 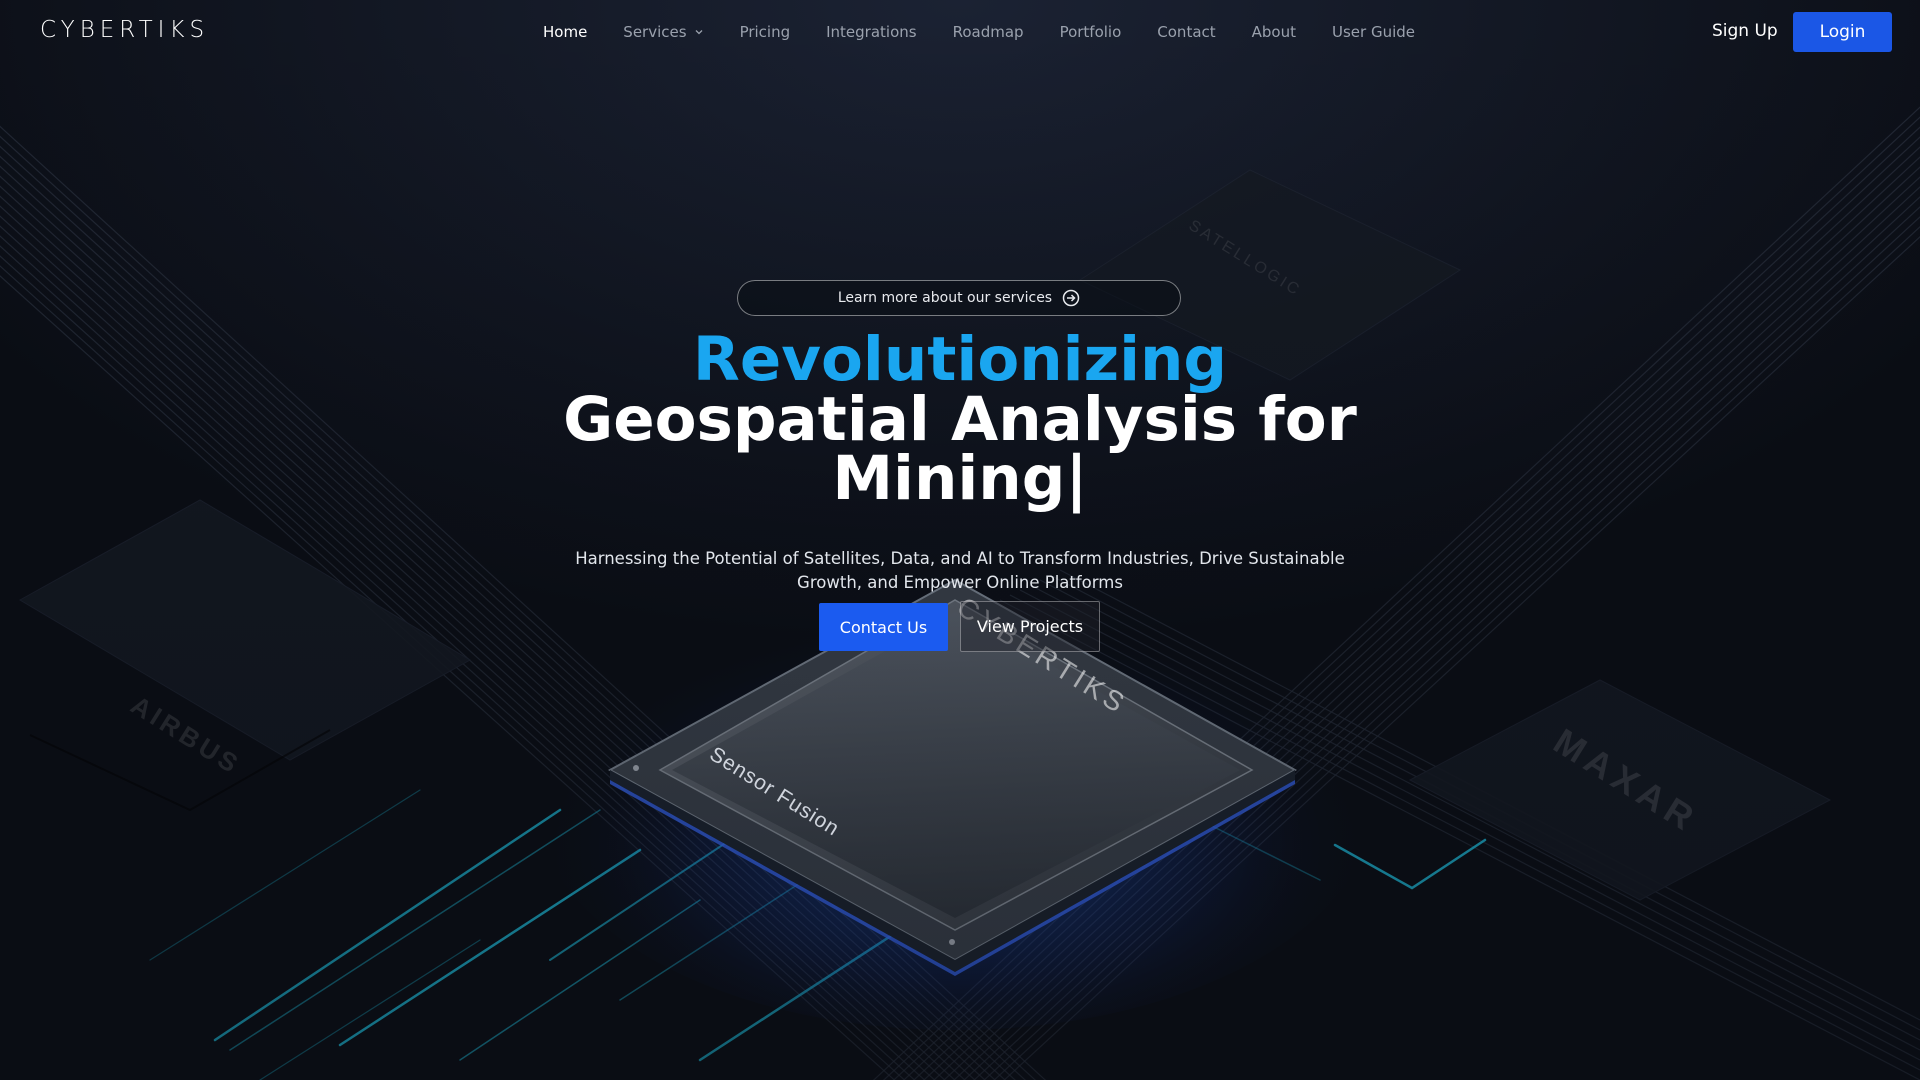 I want to click on nav-user-guide-label: User Guide, so click(x=1374, y=32).